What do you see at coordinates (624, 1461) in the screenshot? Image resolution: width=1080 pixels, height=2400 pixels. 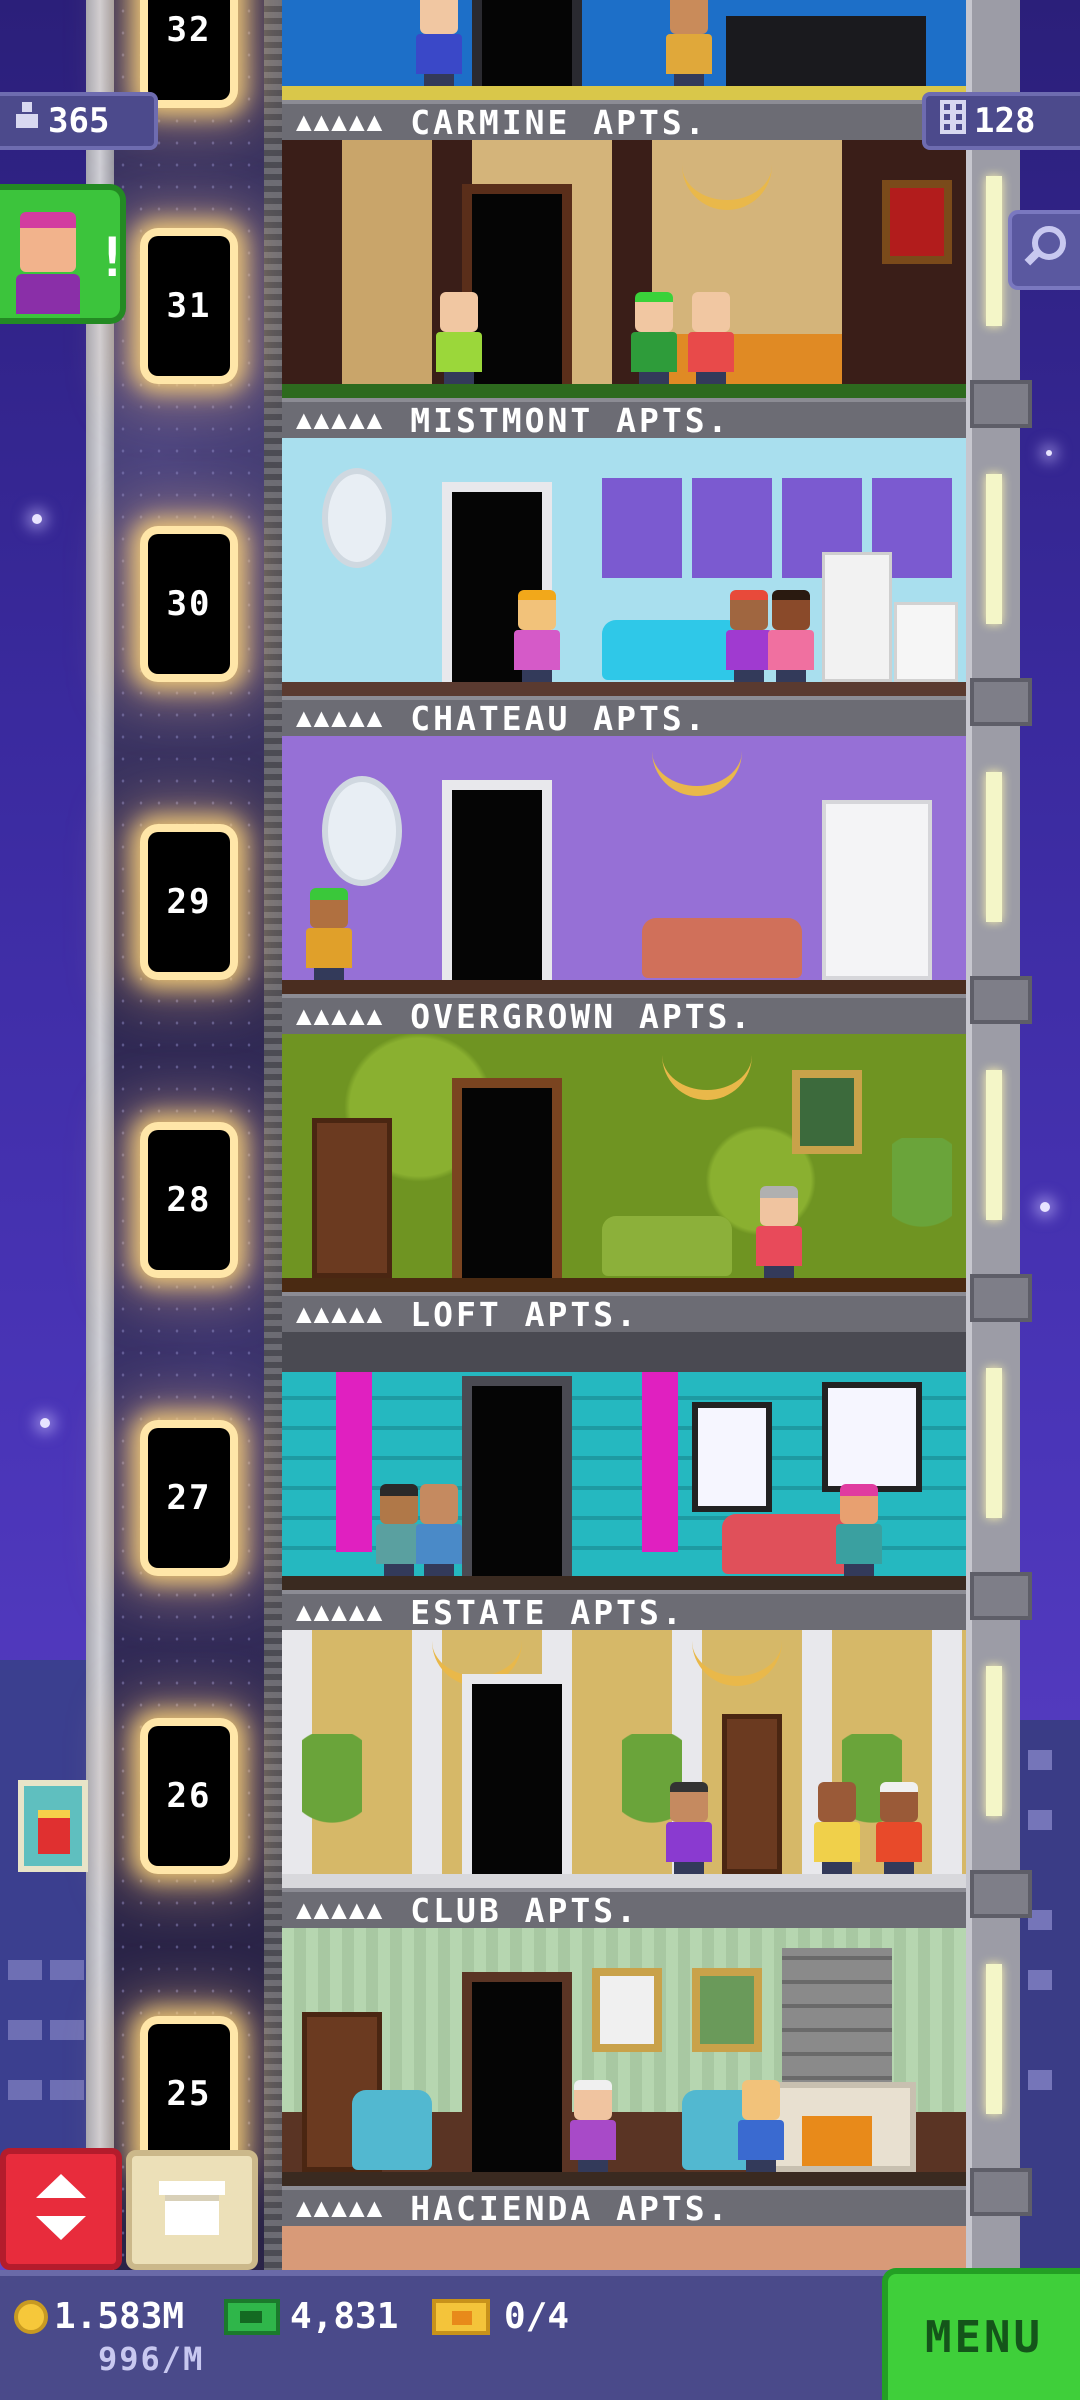 I see `floor-27-room` at bounding box center [624, 1461].